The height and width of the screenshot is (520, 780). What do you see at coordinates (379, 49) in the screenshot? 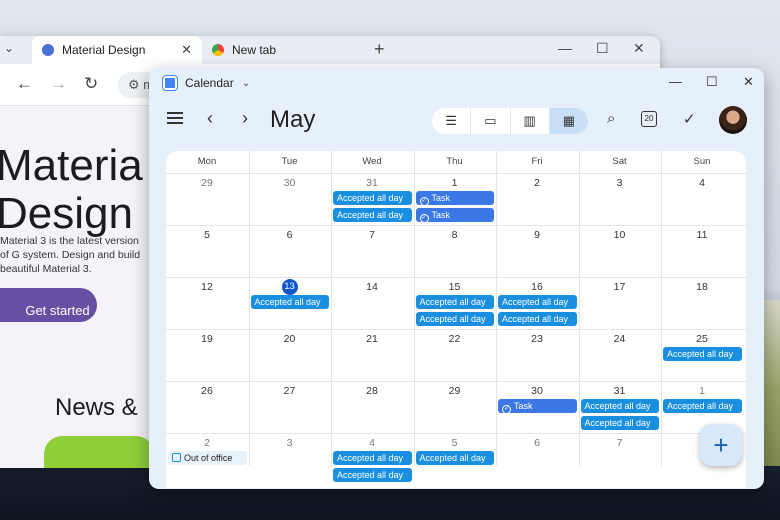
I see `new-tab-icon: +` at bounding box center [379, 49].